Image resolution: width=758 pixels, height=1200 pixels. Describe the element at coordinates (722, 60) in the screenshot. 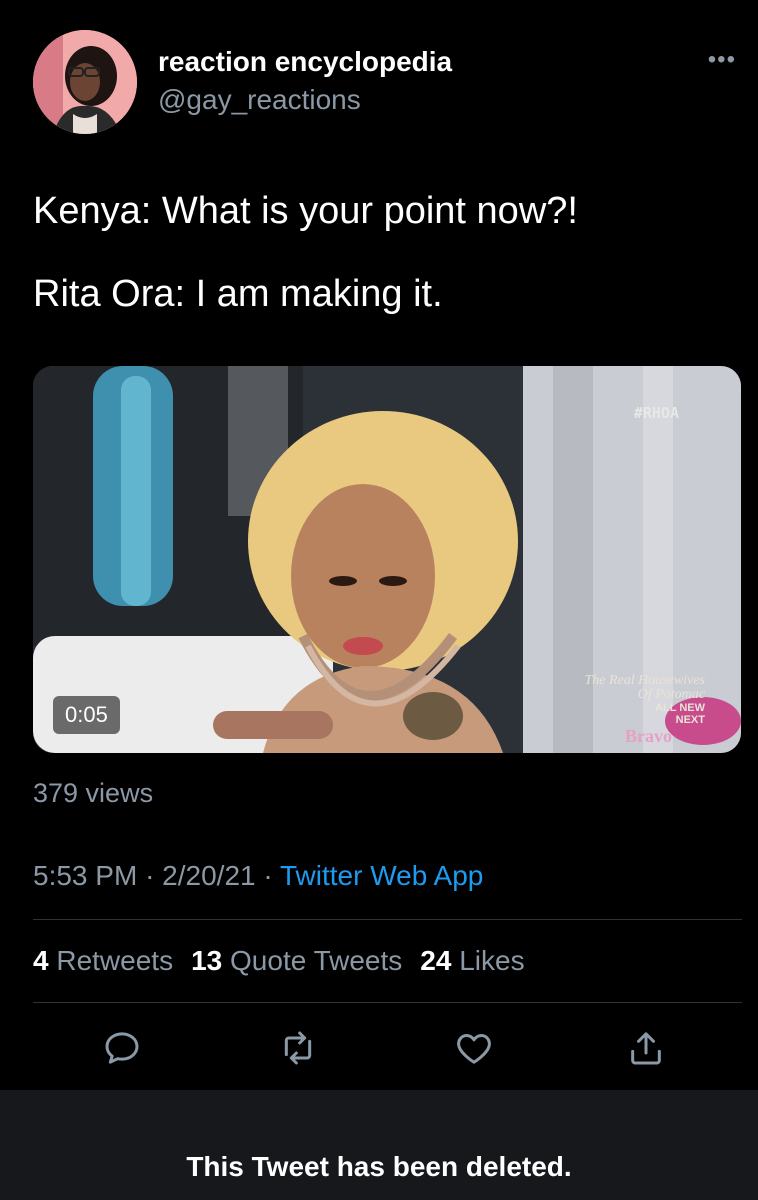

I see `more-options-icon: •••` at that location.